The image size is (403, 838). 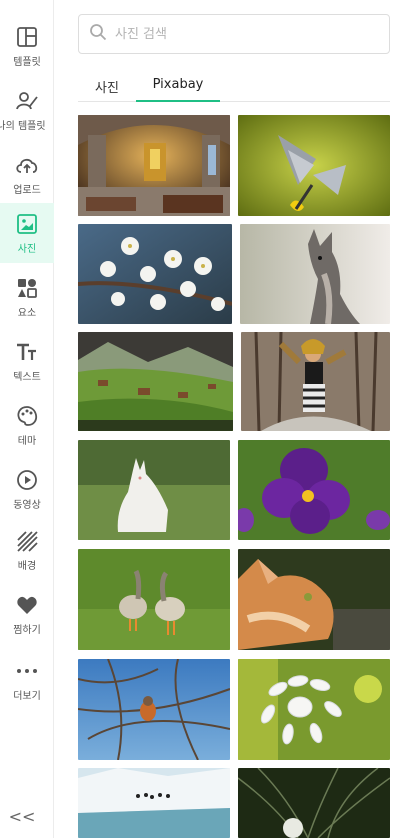 What do you see at coordinates (27, 416) in the screenshot?
I see `palette-icon` at bounding box center [27, 416].